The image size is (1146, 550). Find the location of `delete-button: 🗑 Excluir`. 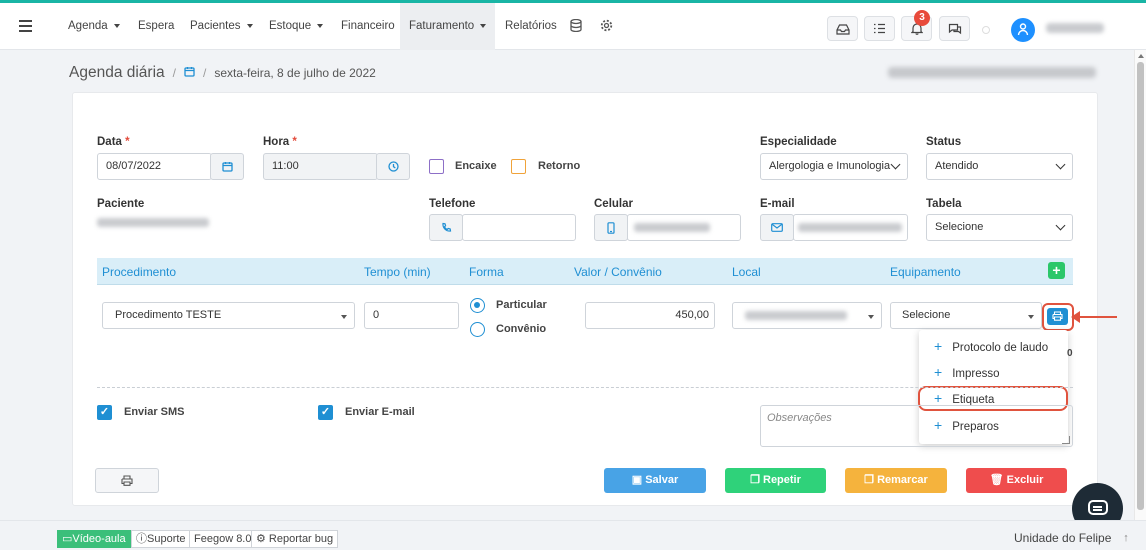

delete-button: 🗑 Excluir is located at coordinates (1016, 480).